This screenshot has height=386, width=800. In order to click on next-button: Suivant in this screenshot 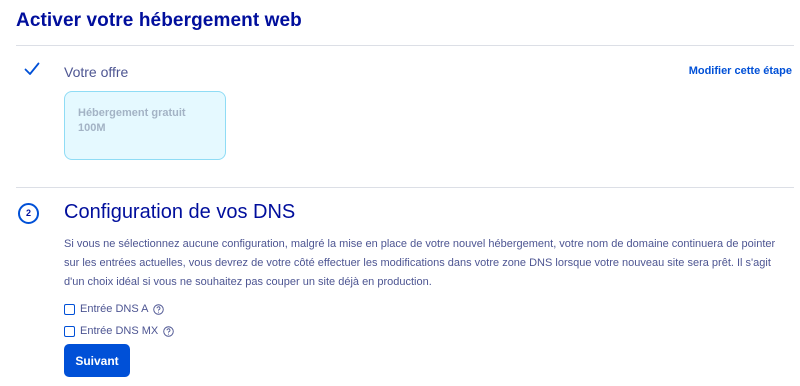, I will do `click(97, 360)`.